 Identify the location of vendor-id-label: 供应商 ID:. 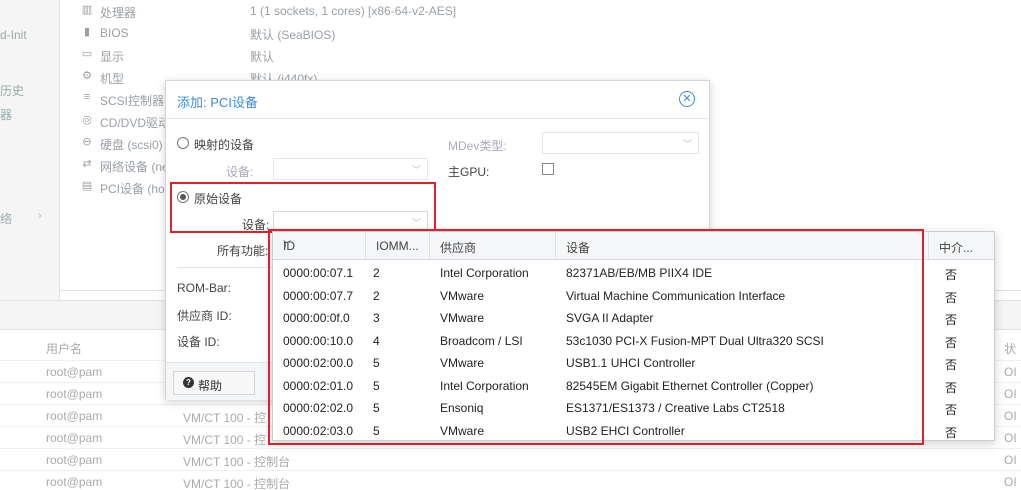
(204, 316).